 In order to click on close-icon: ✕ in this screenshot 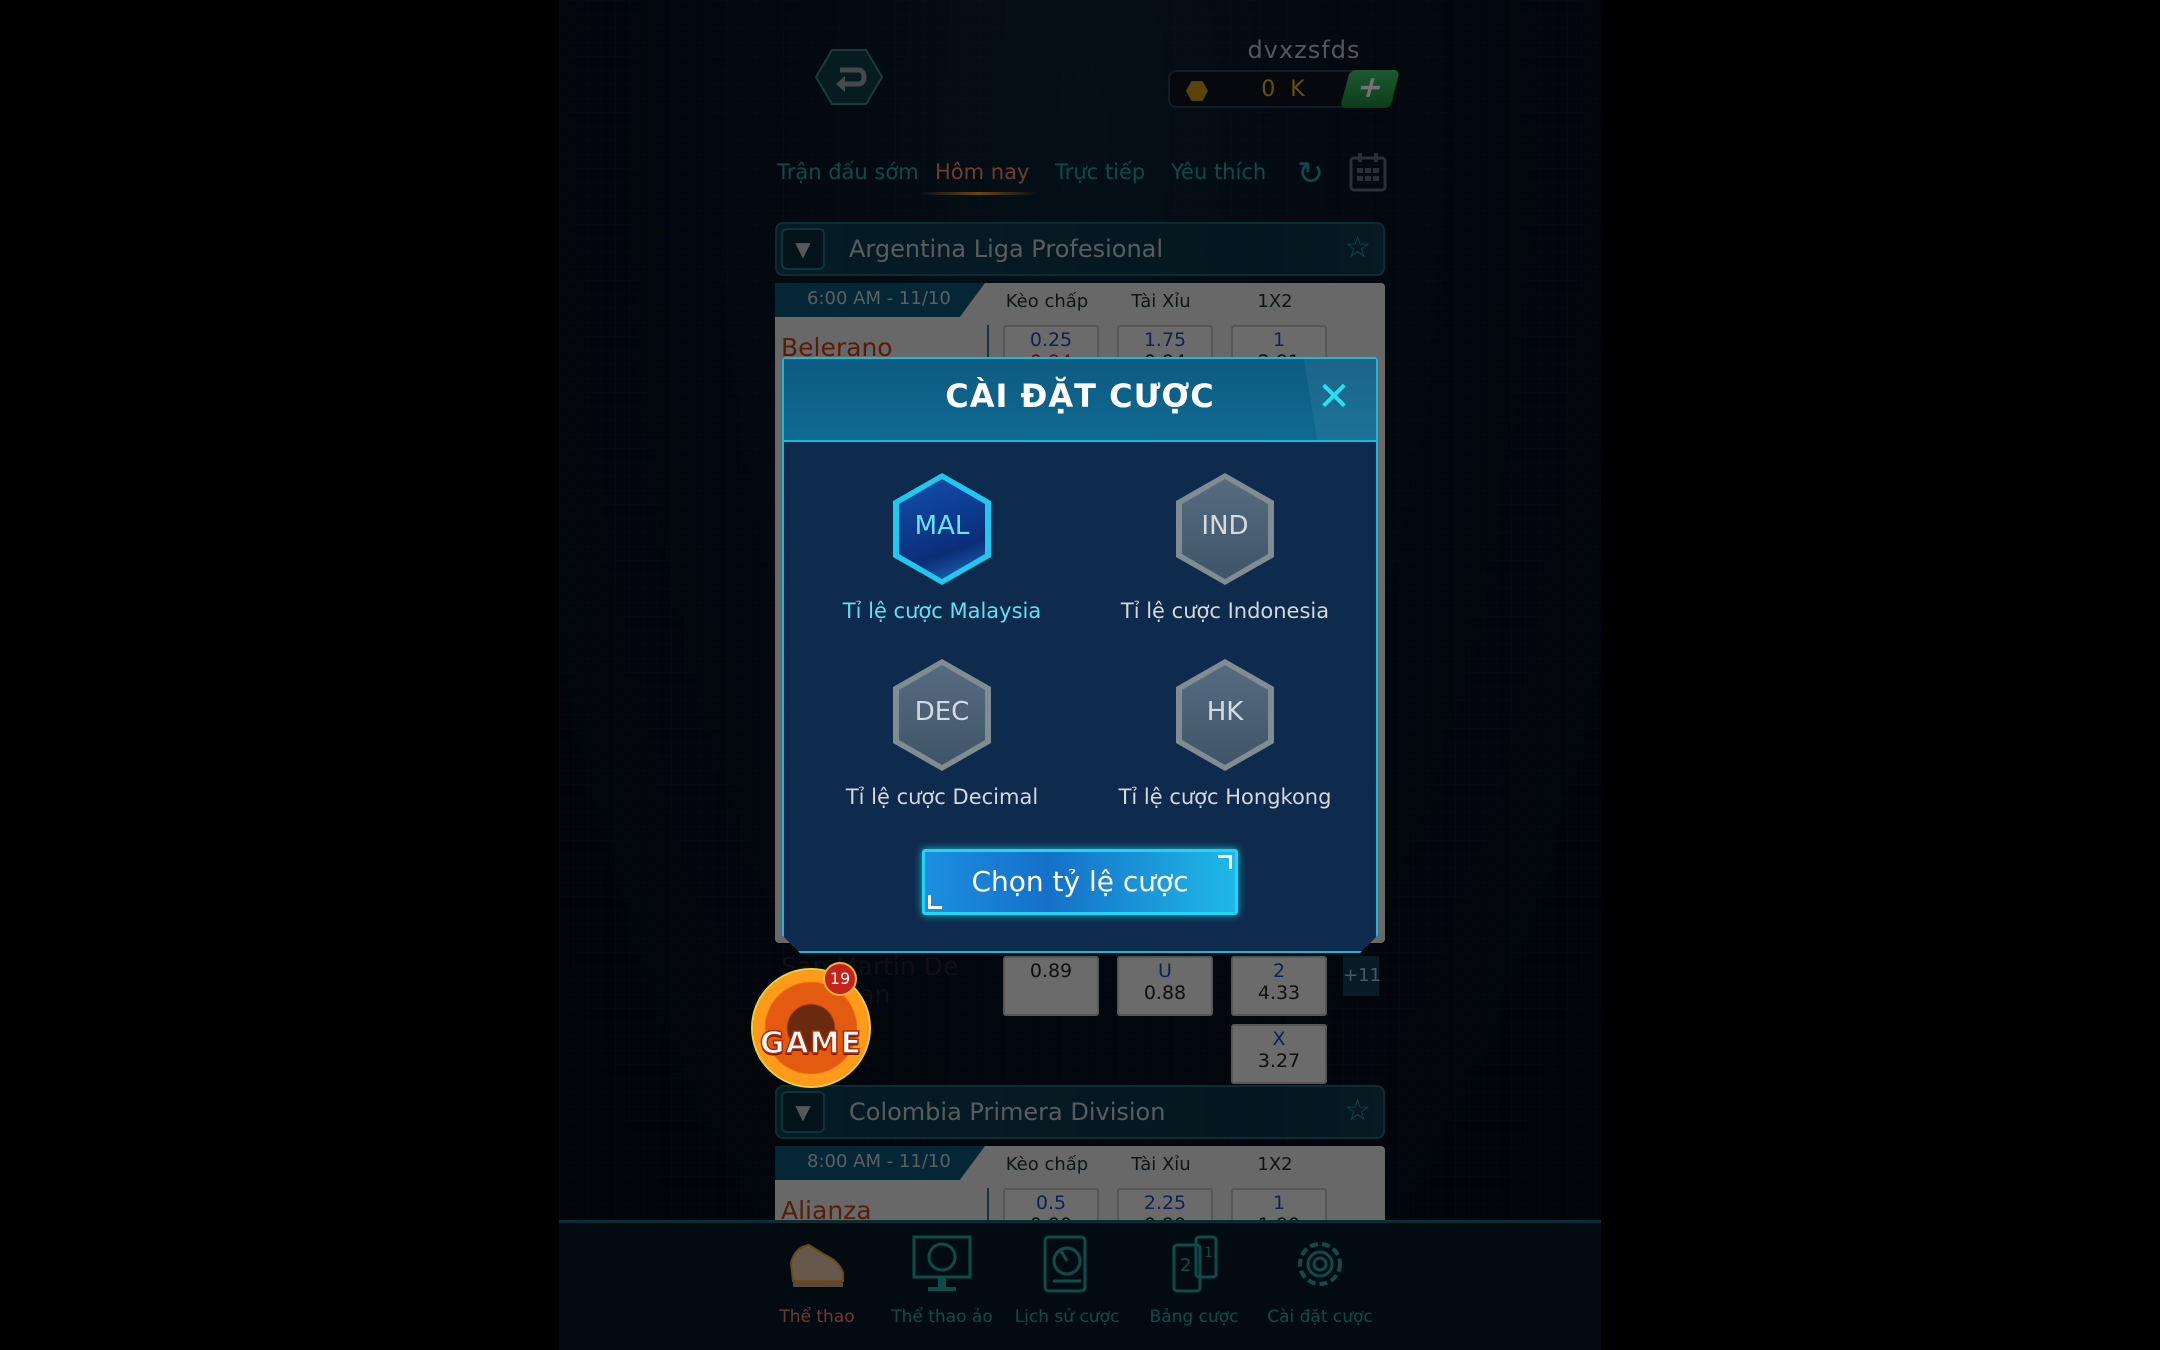, I will do `click(1334, 397)`.